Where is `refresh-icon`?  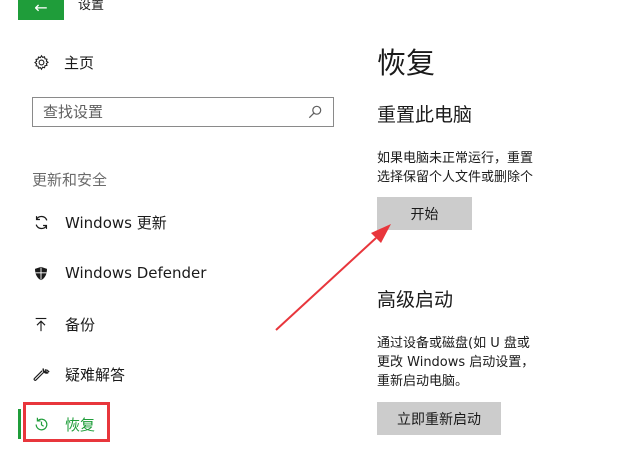
refresh-icon is located at coordinates (41, 222).